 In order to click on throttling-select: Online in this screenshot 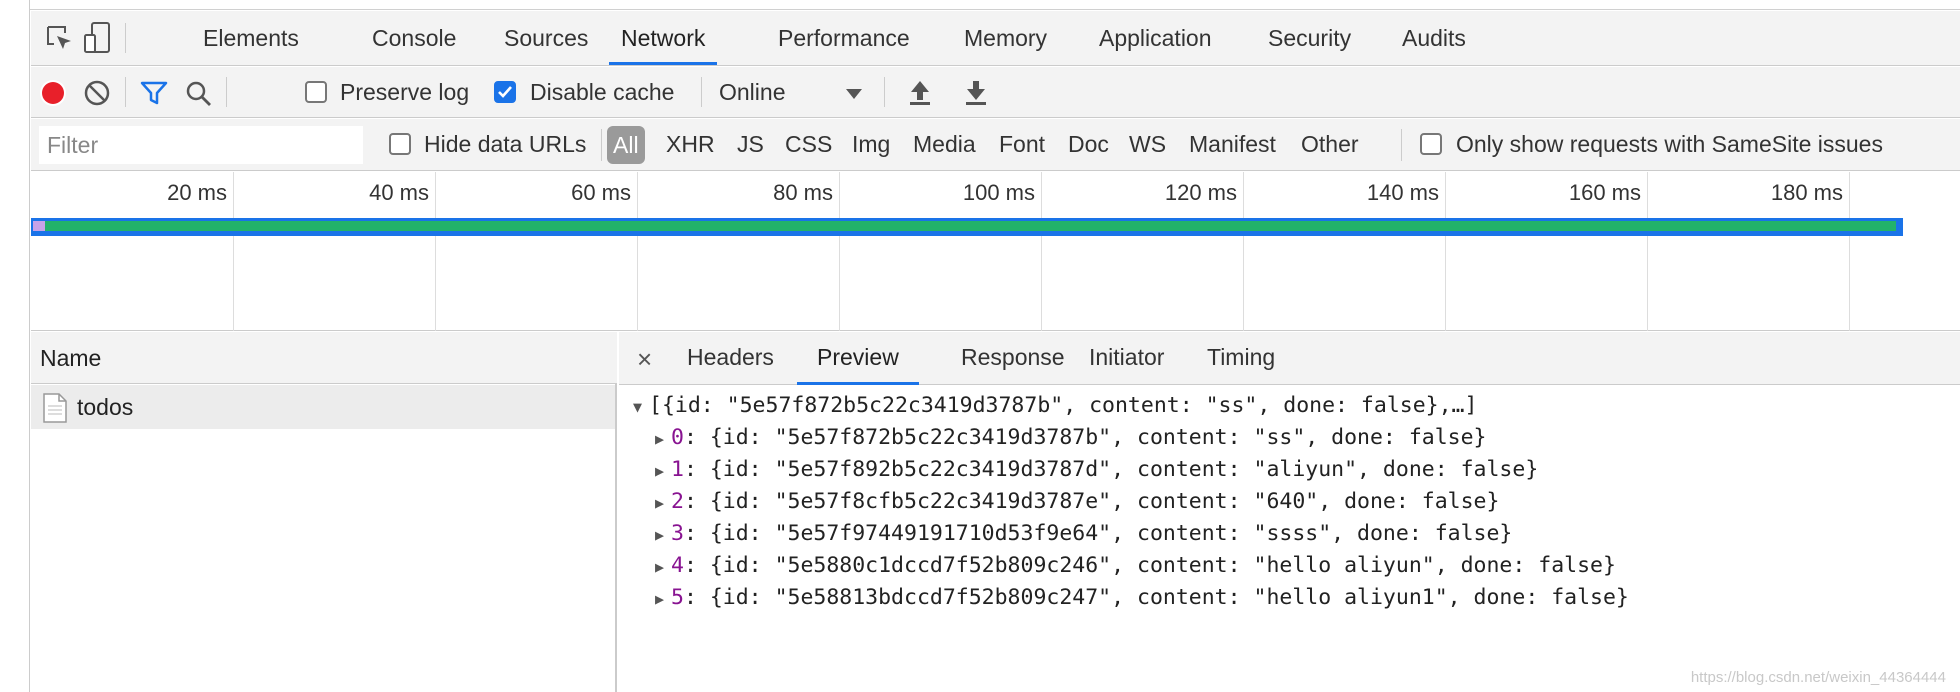, I will do `click(752, 92)`.